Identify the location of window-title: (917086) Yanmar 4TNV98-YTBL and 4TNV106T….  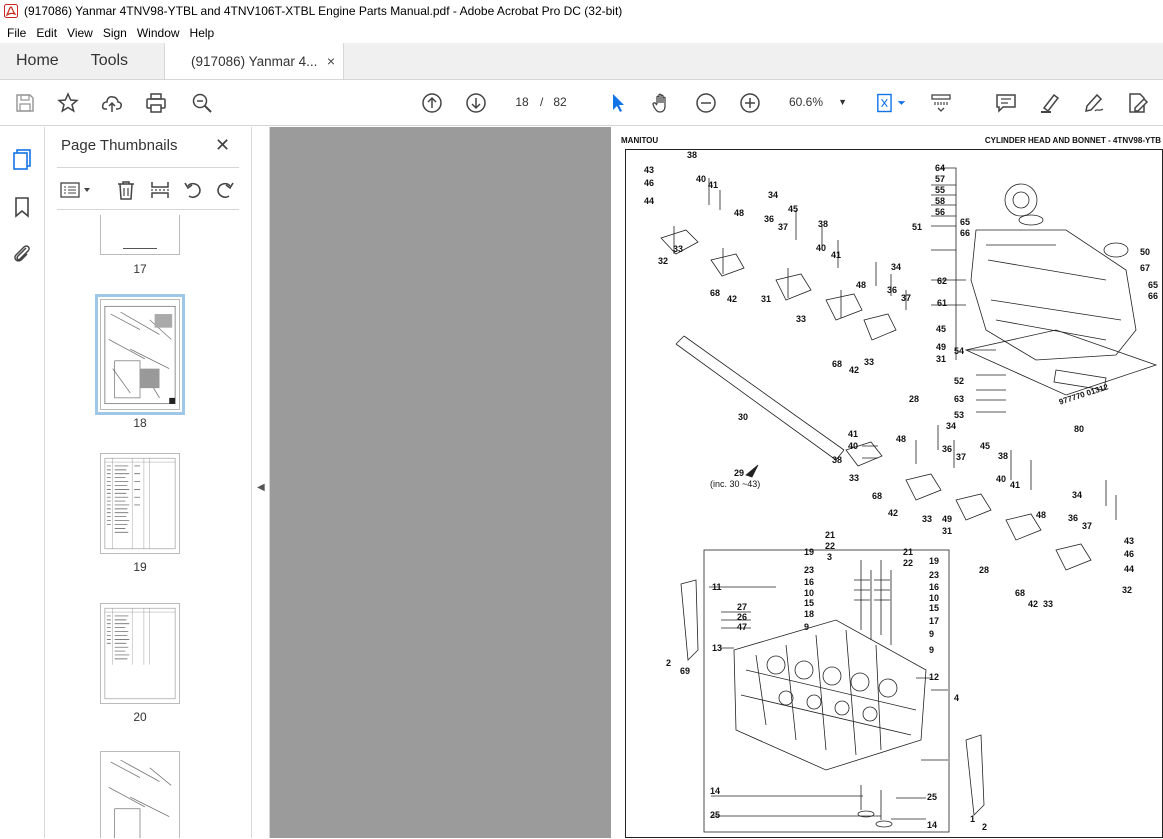
(323, 11).